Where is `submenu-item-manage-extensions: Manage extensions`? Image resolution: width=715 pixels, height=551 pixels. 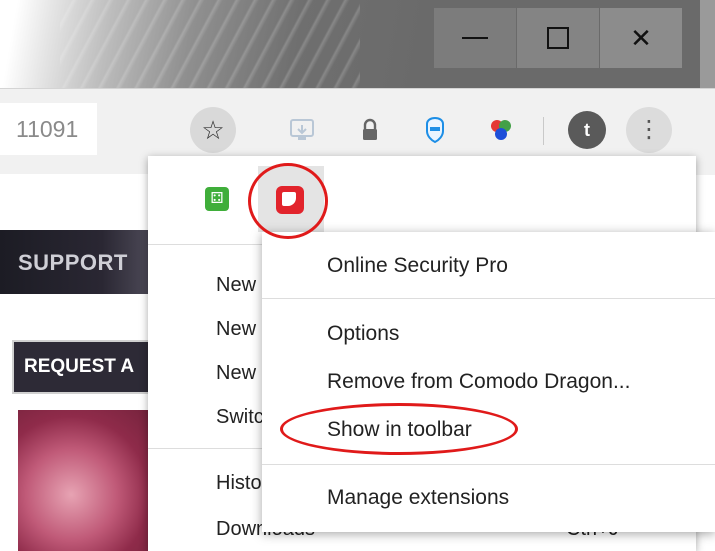 submenu-item-manage-extensions: Manage extensions is located at coordinates (418, 498).